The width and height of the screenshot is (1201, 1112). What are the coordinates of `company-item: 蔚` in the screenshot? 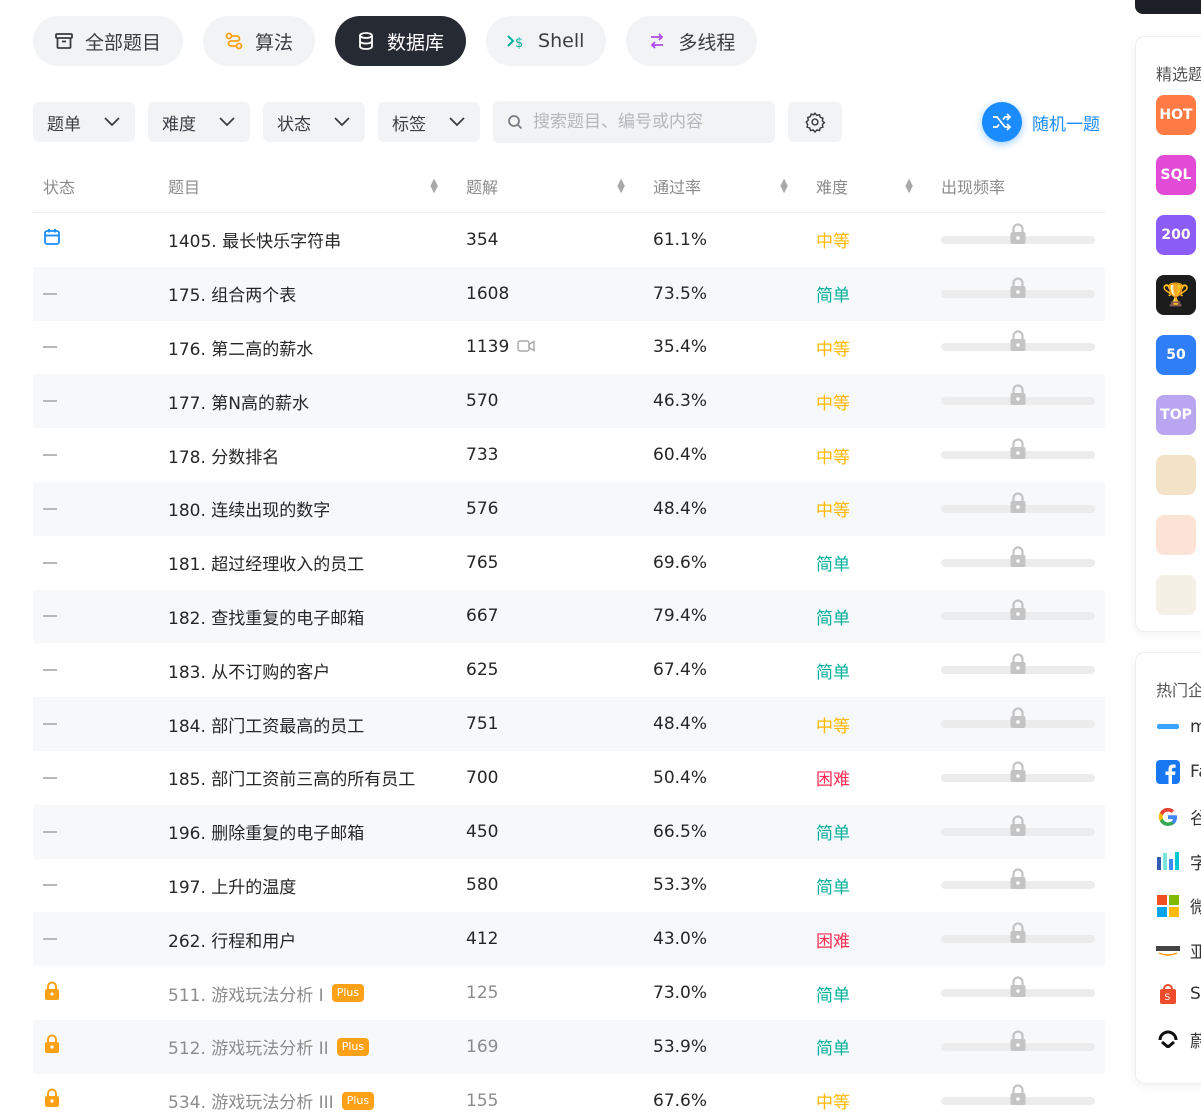 It's located at (1178, 1039).